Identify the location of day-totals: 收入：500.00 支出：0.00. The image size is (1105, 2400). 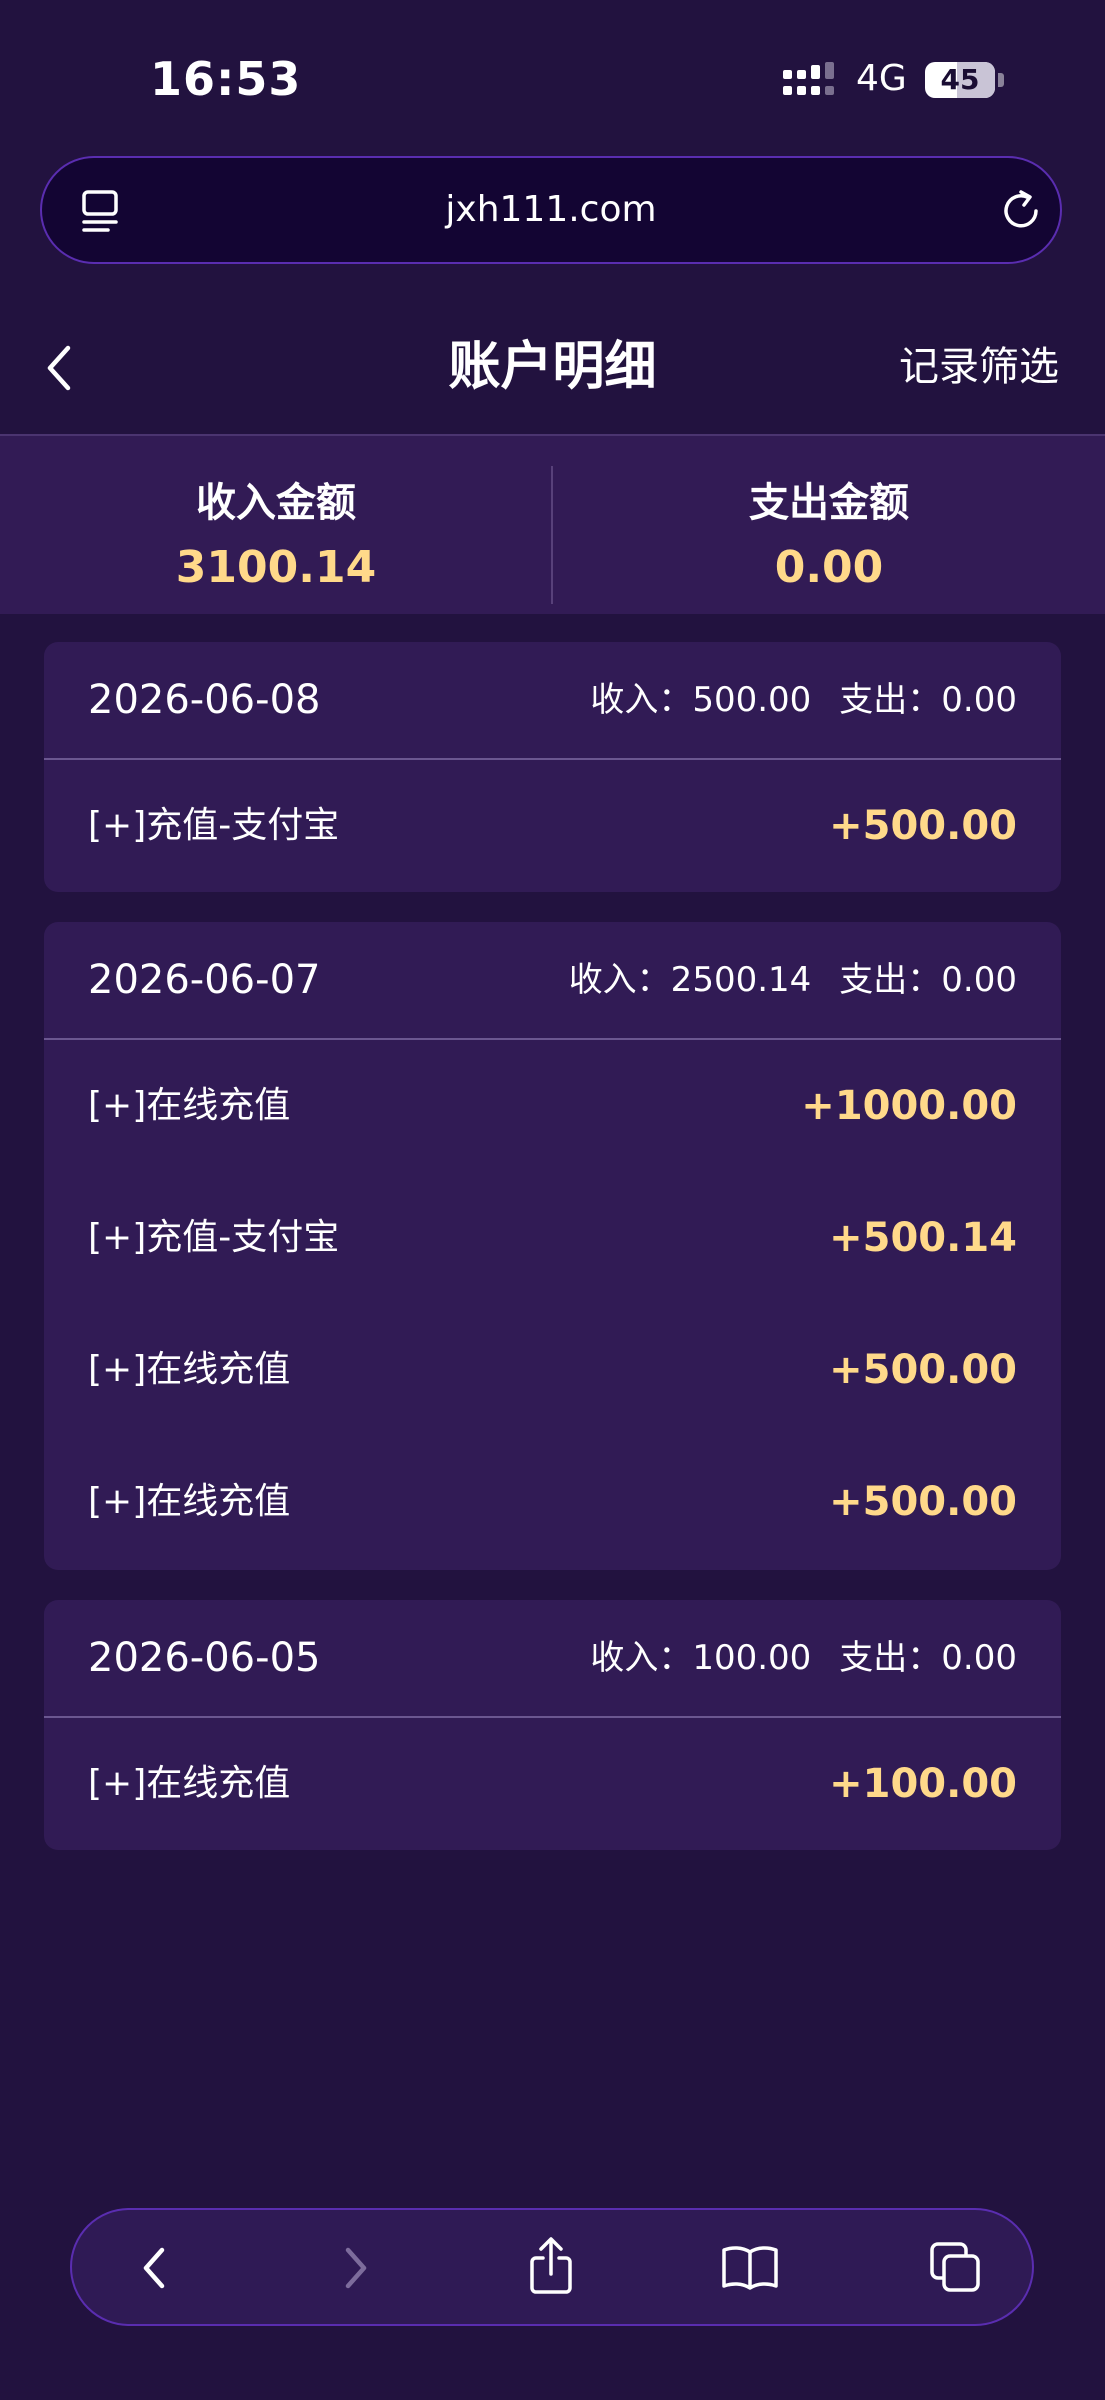
(789, 700).